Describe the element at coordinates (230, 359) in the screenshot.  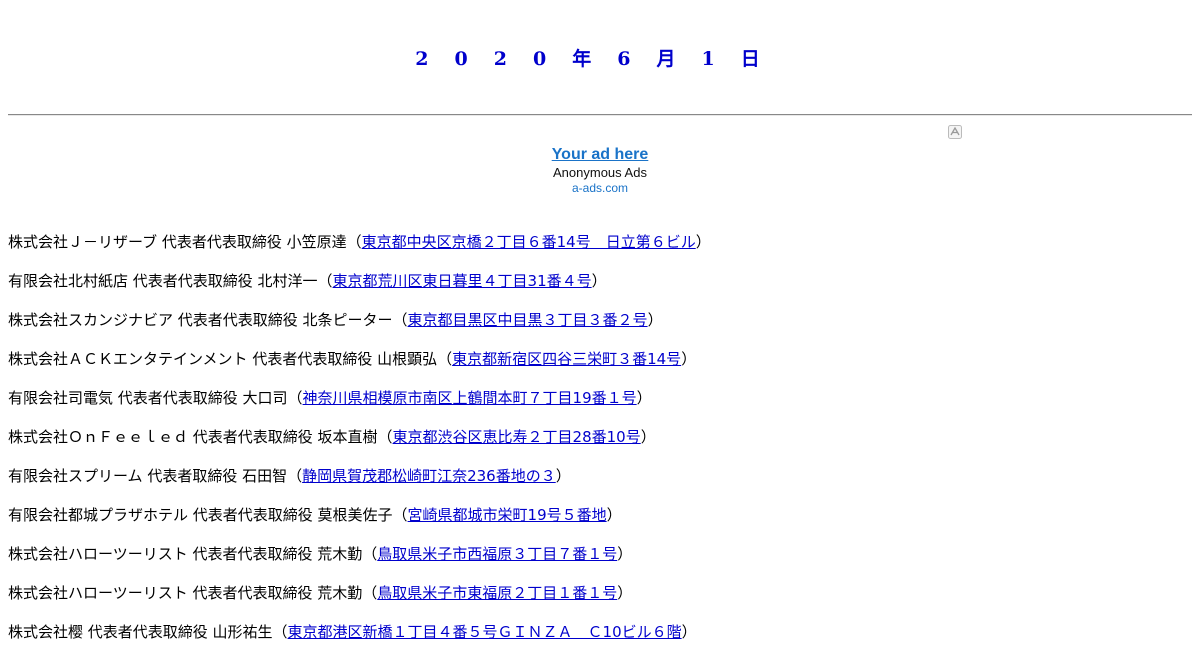
I see `company-info: 株式会社ＡＣＫエンタテインメント 代表者代表取締役 山根顕弘（` at that location.